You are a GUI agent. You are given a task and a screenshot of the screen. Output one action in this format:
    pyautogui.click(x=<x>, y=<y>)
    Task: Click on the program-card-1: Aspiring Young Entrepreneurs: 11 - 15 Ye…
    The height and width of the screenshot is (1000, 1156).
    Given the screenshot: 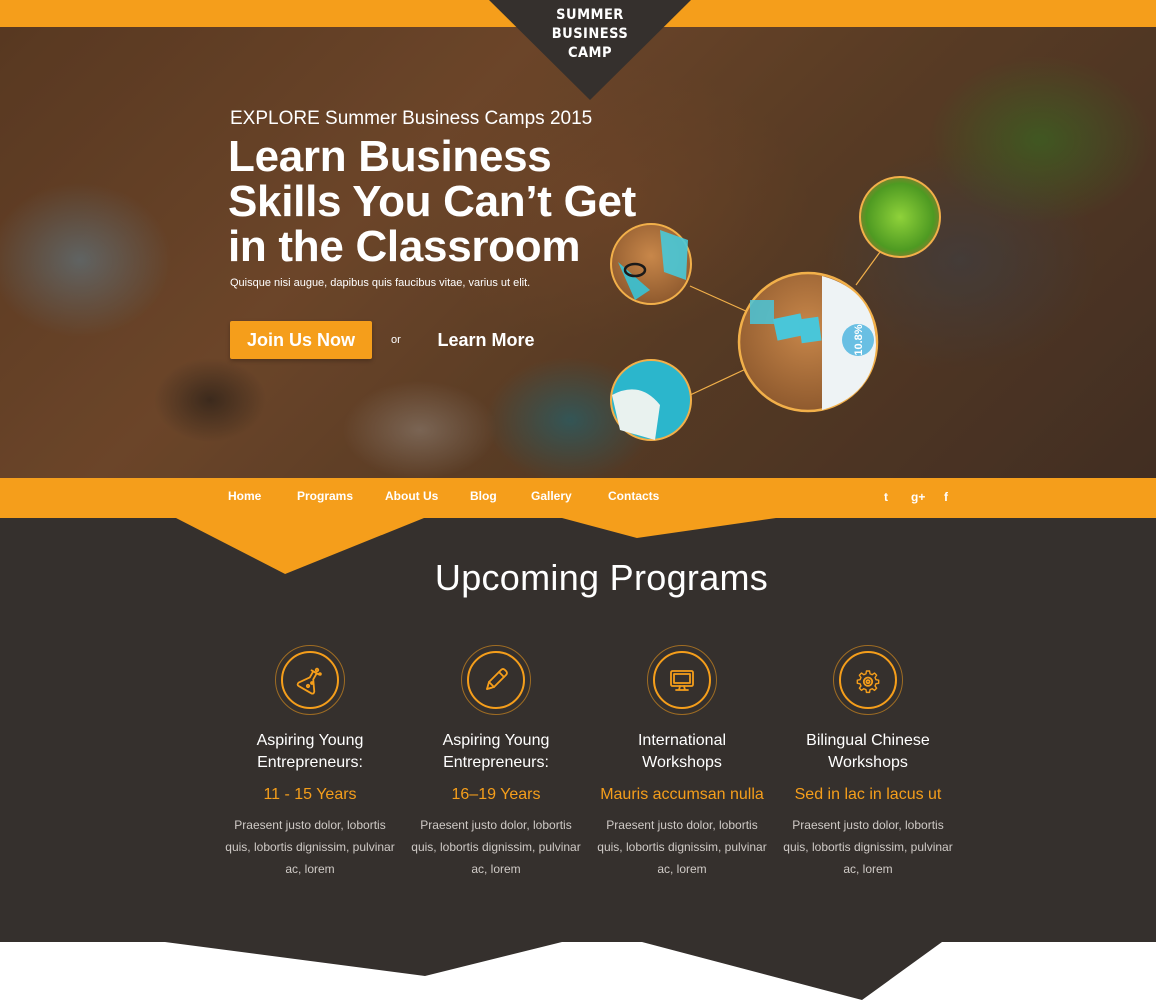 What is the action you would take?
    pyautogui.click(x=310, y=762)
    